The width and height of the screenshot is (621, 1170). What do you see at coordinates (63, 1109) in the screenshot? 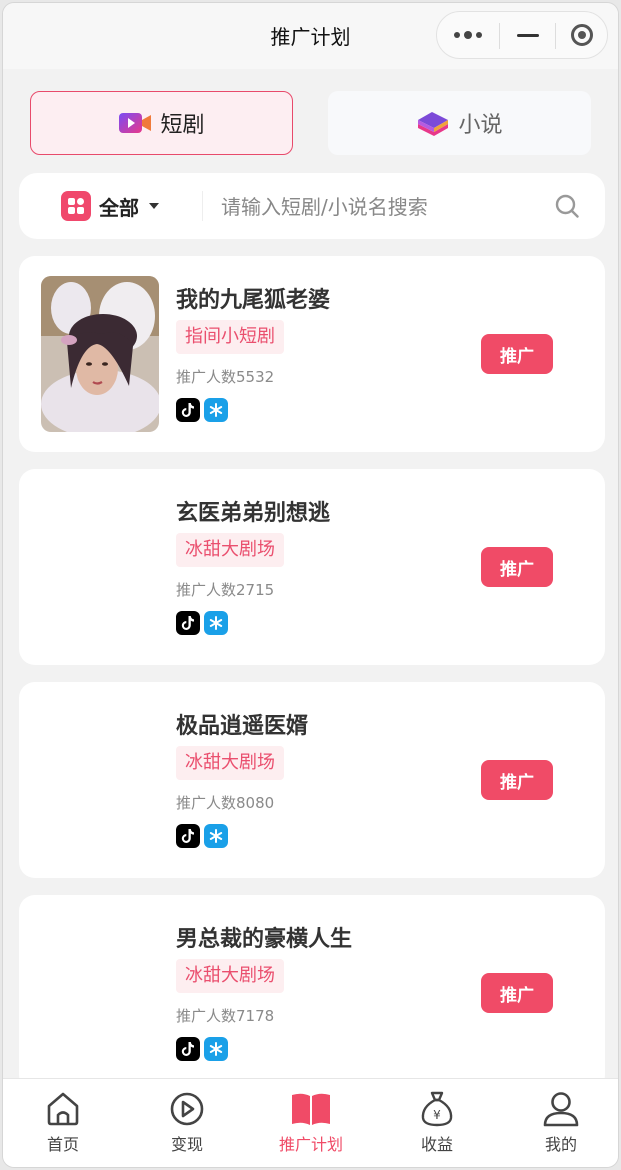
I see `home-icon` at bounding box center [63, 1109].